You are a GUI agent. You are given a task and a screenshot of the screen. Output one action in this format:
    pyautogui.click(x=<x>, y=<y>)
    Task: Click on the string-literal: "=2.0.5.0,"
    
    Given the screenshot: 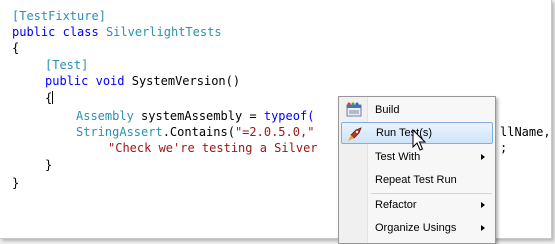 What is the action you would take?
    pyautogui.click(x=274, y=132)
    